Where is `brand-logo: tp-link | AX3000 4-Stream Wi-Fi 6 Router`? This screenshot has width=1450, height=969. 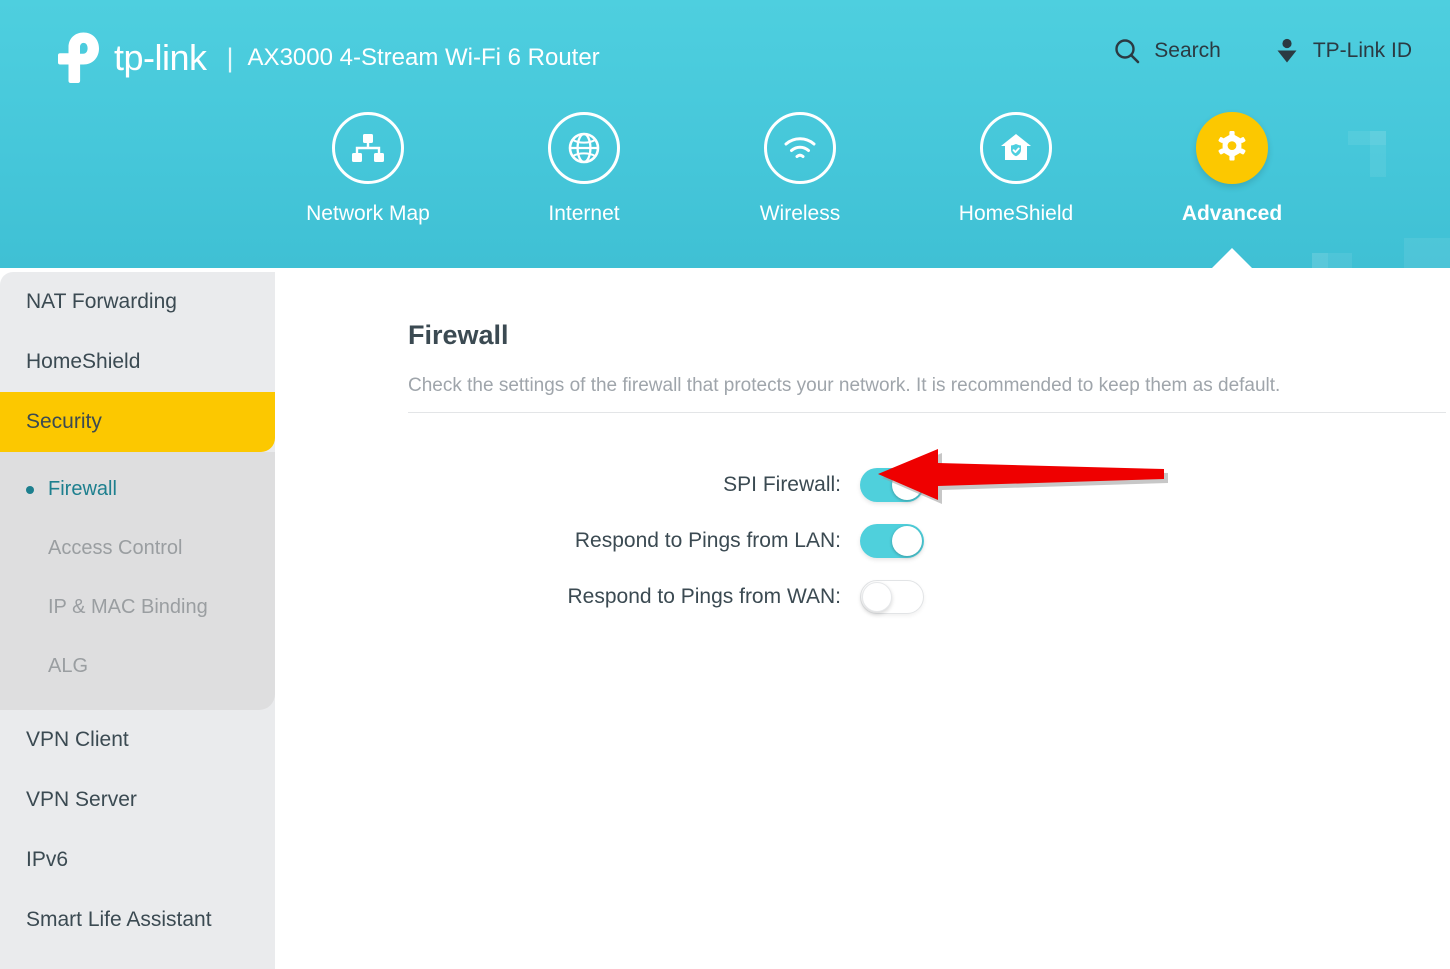 brand-logo: tp-link | AX3000 4-Stream Wi-Fi 6 Router is located at coordinates (325, 58).